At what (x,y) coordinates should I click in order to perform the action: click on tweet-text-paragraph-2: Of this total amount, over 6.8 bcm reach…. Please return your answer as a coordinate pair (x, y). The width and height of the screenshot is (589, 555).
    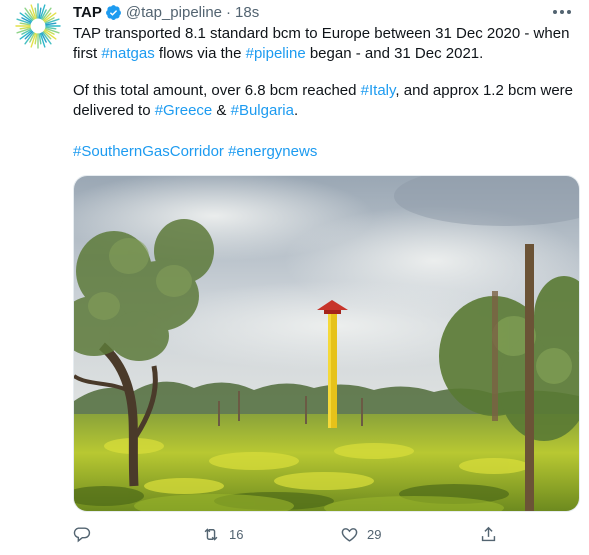
    Looking at the image, I should click on (328, 101).